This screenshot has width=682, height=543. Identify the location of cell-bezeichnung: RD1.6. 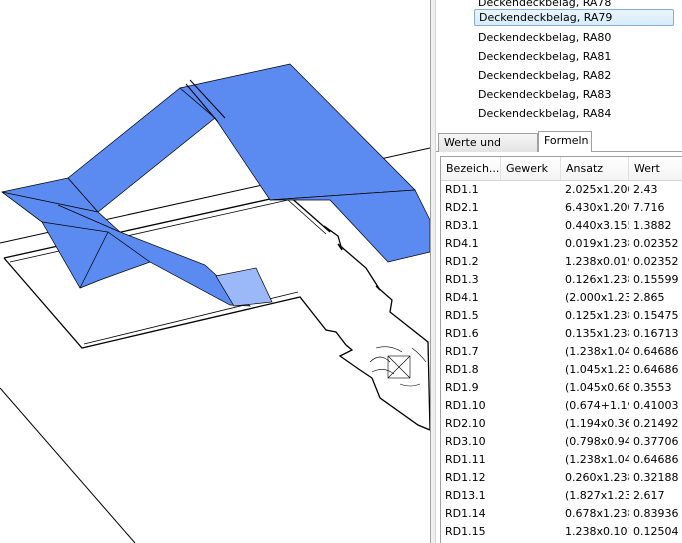
(462, 333).